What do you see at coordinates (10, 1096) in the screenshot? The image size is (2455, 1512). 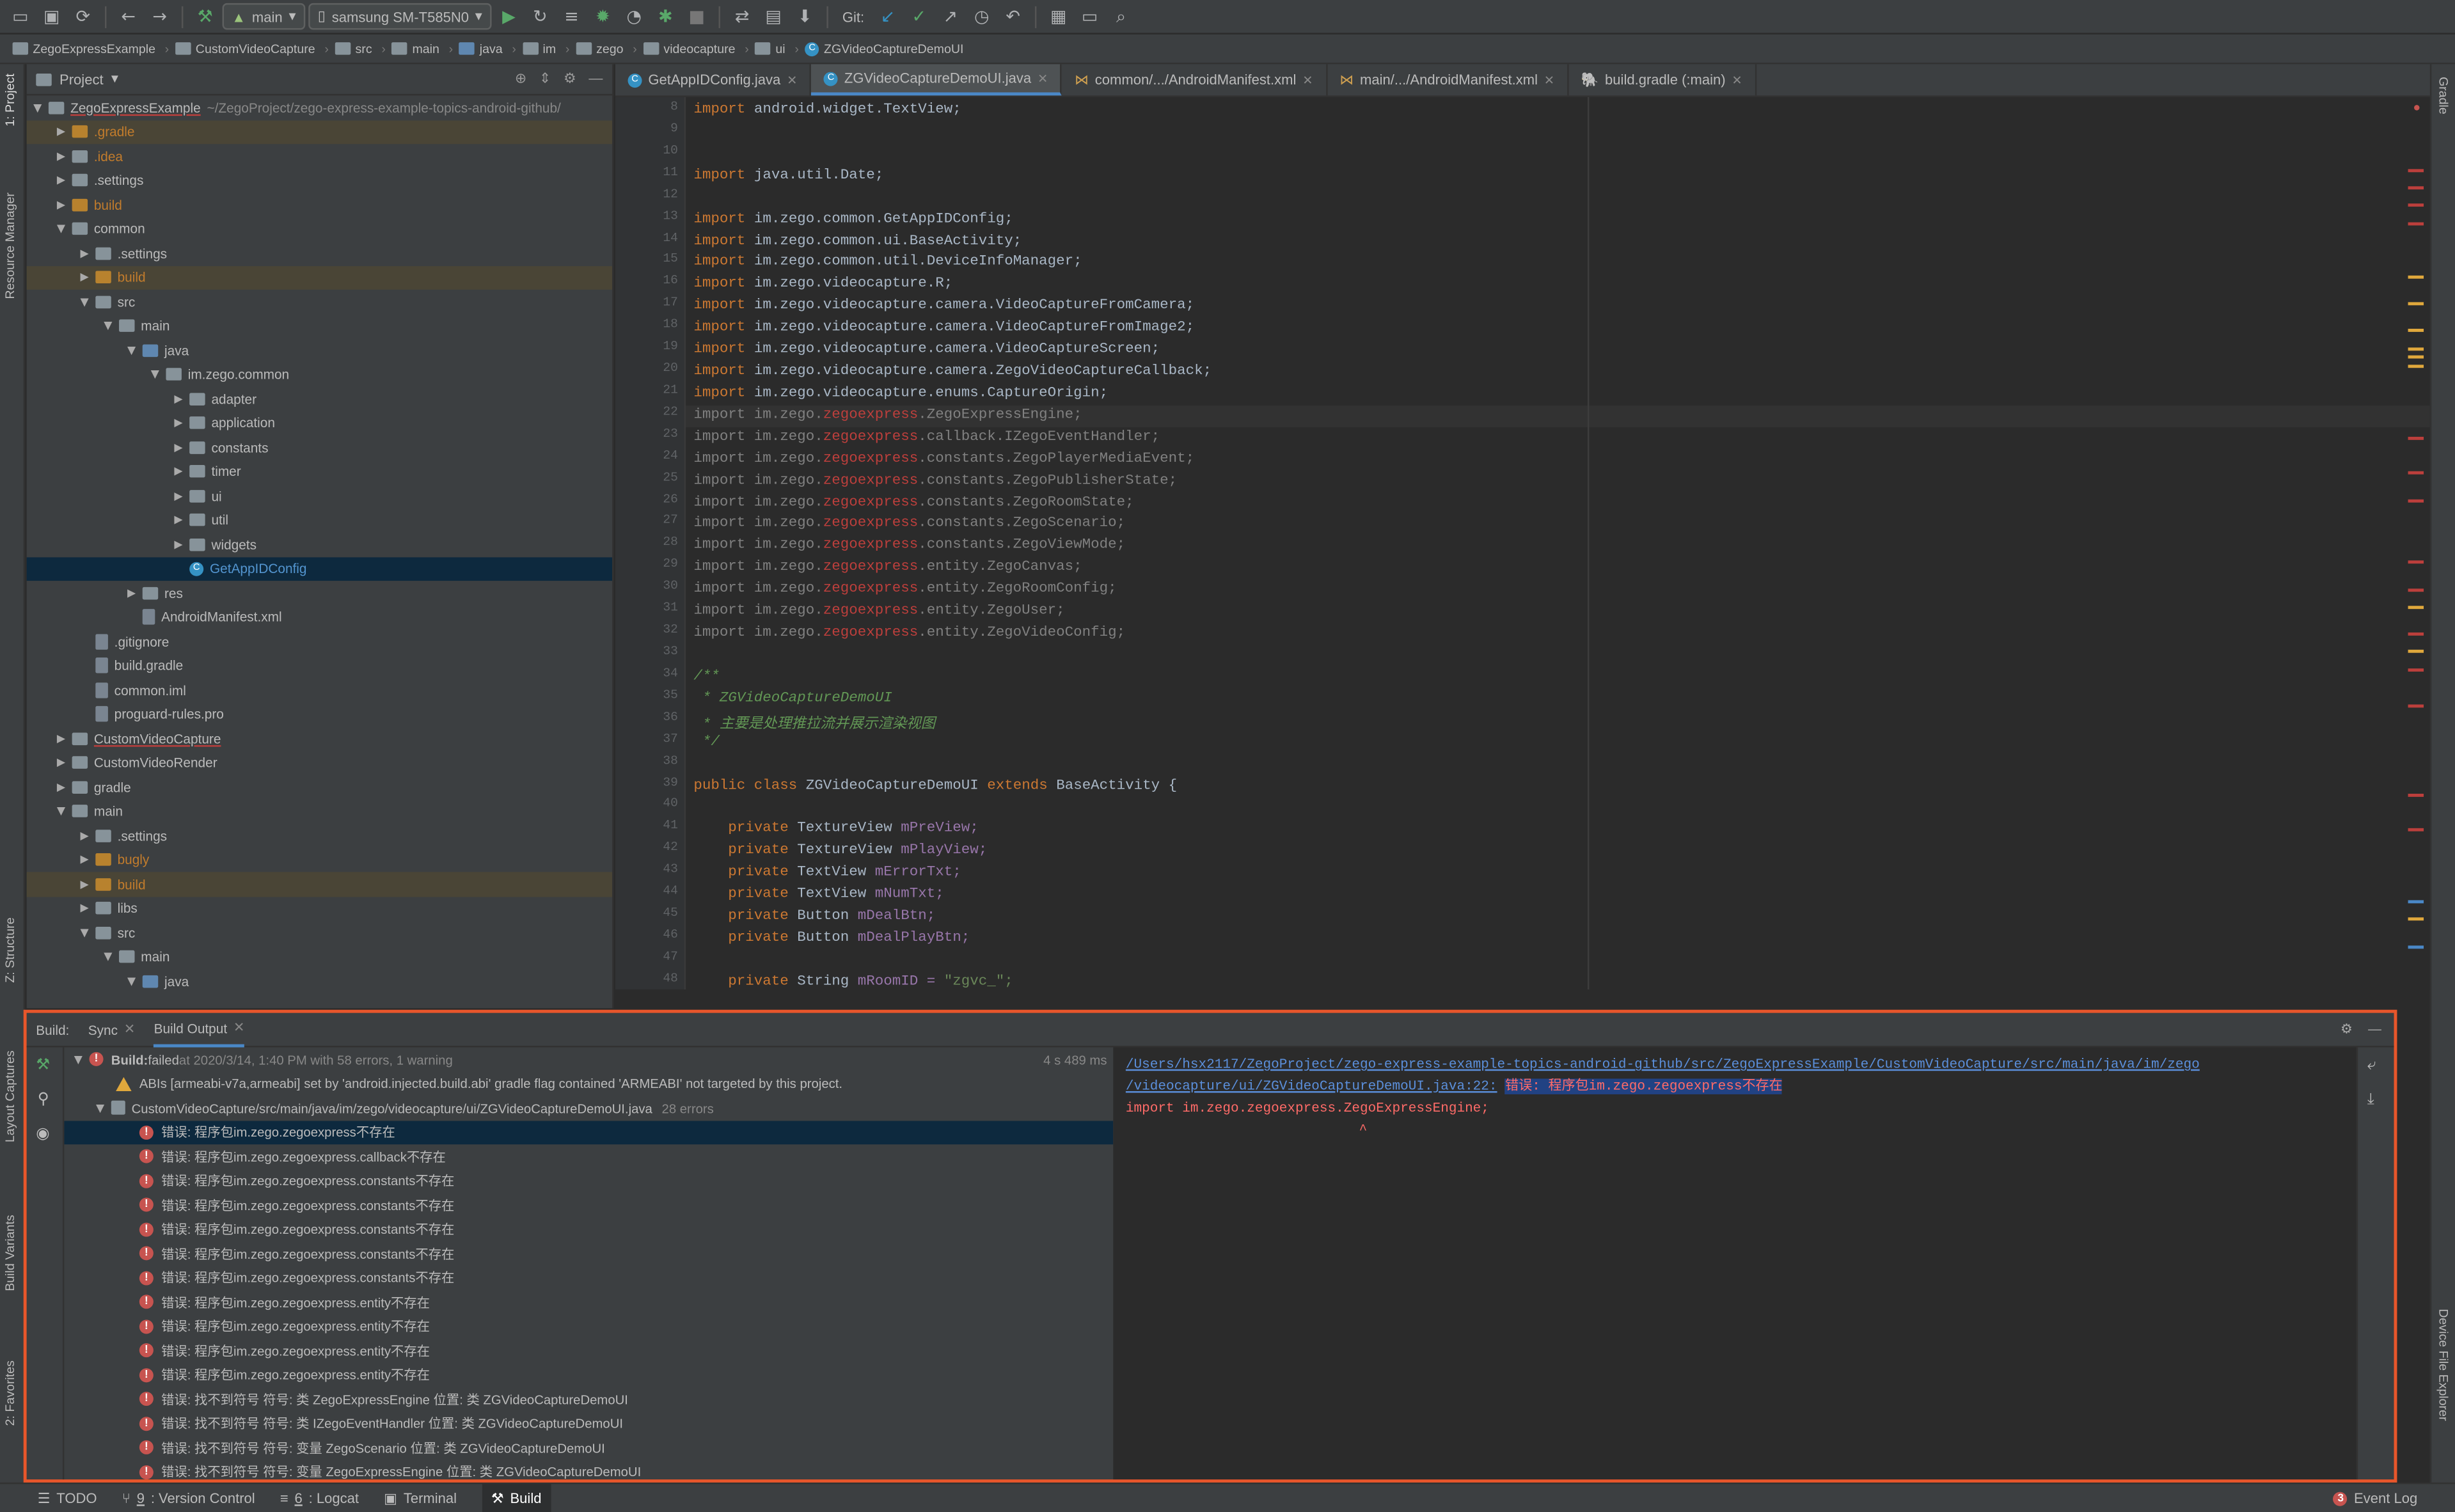 I see `tool-tab-layout-captures: Layout Captures` at bounding box center [10, 1096].